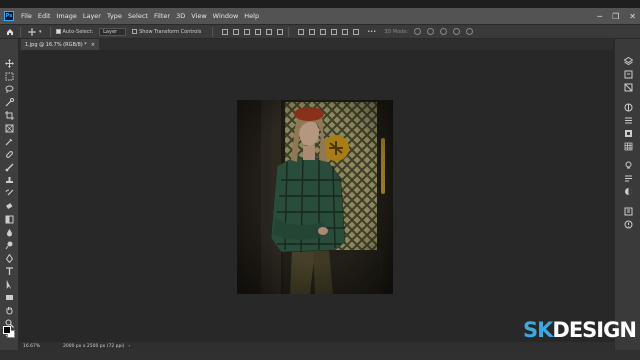 This screenshot has width=640, height=360. I want to click on zoom-icon, so click(9, 320).